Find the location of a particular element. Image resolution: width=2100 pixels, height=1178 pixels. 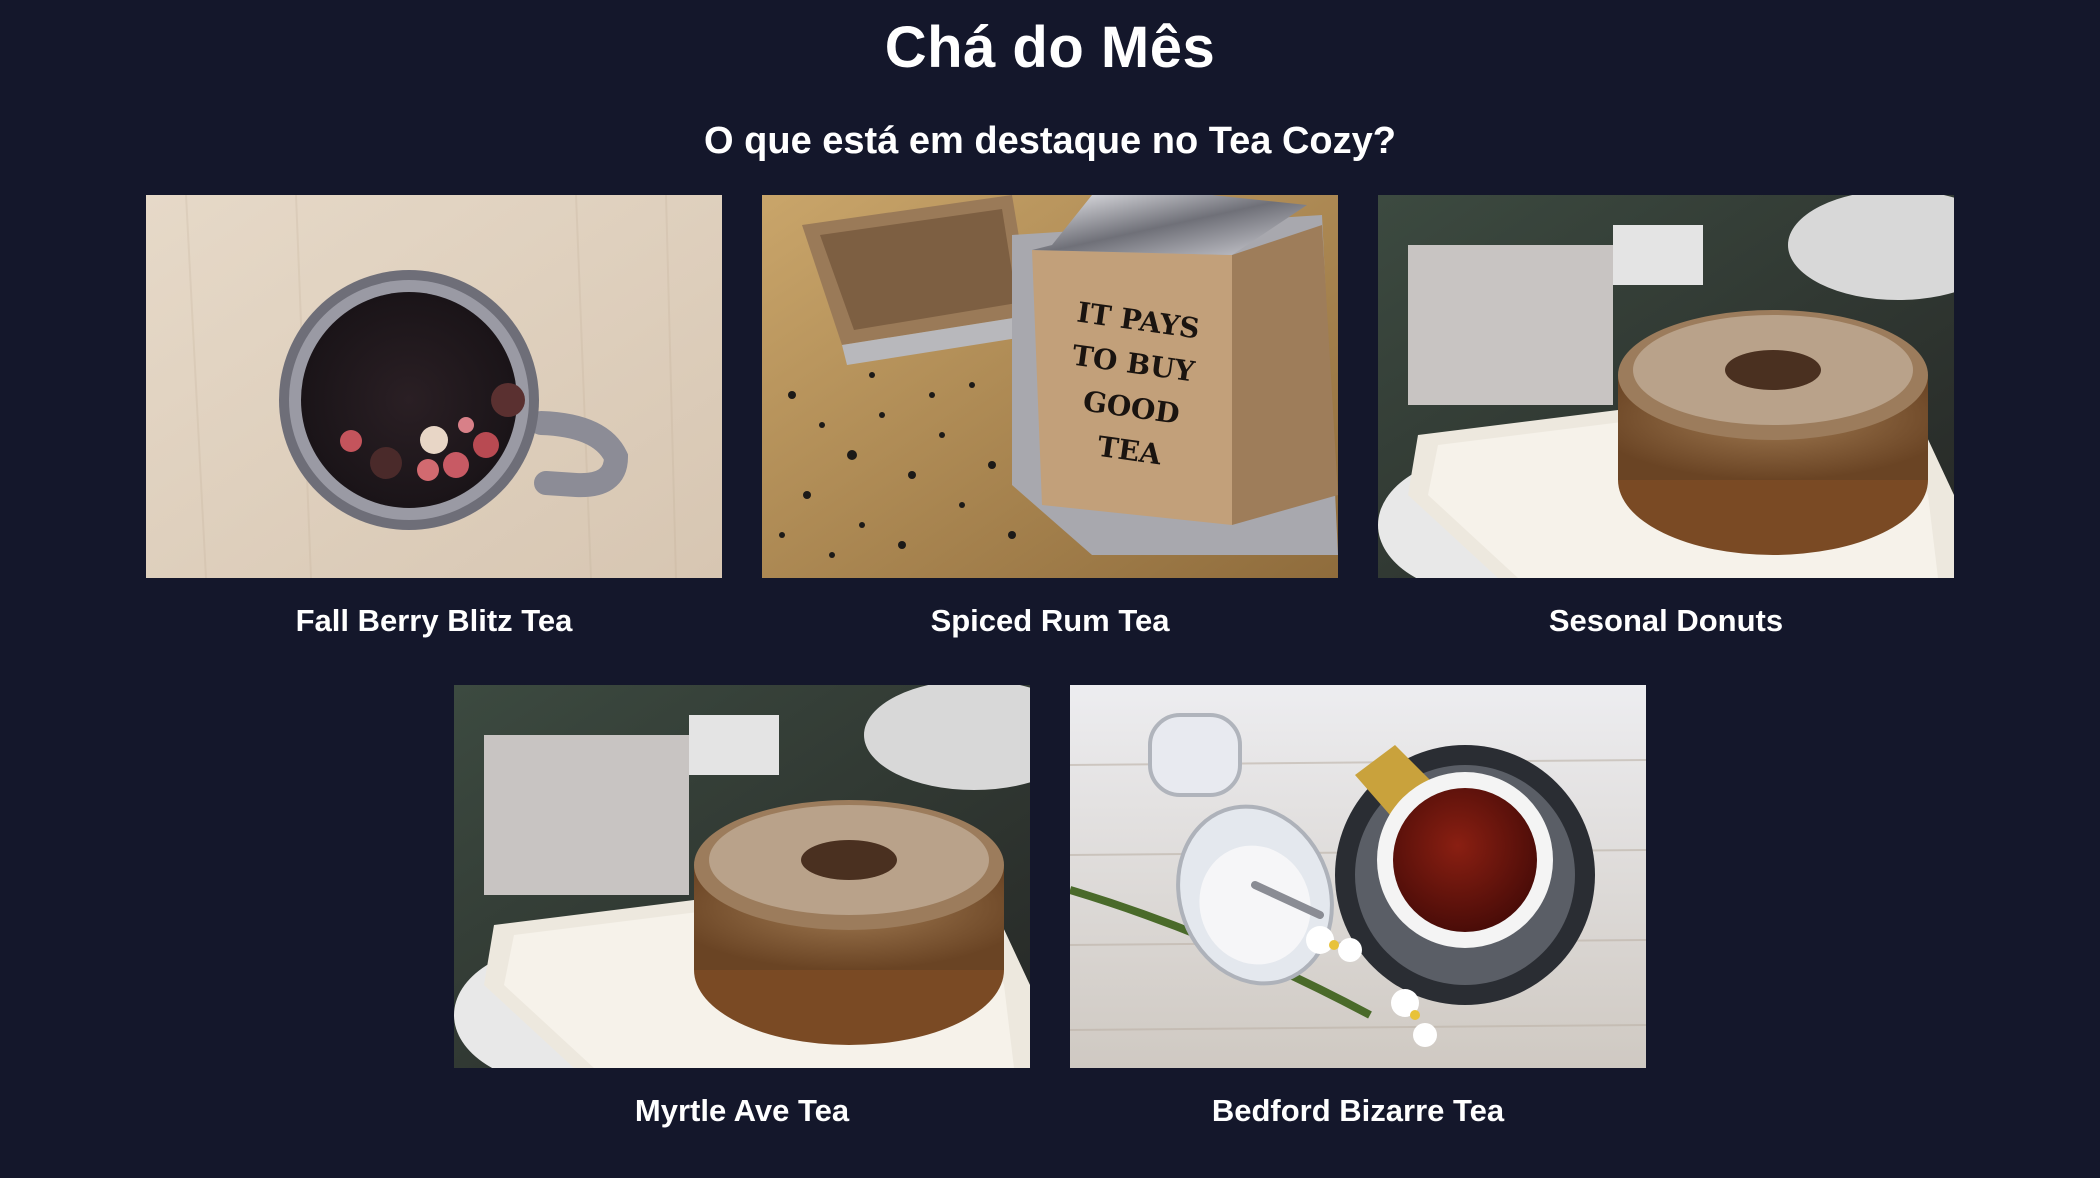

product-card-spiced-rum: IT PAYS TO BUY GOOD TEA Spiced Rum Tea is located at coordinates (1050, 418).